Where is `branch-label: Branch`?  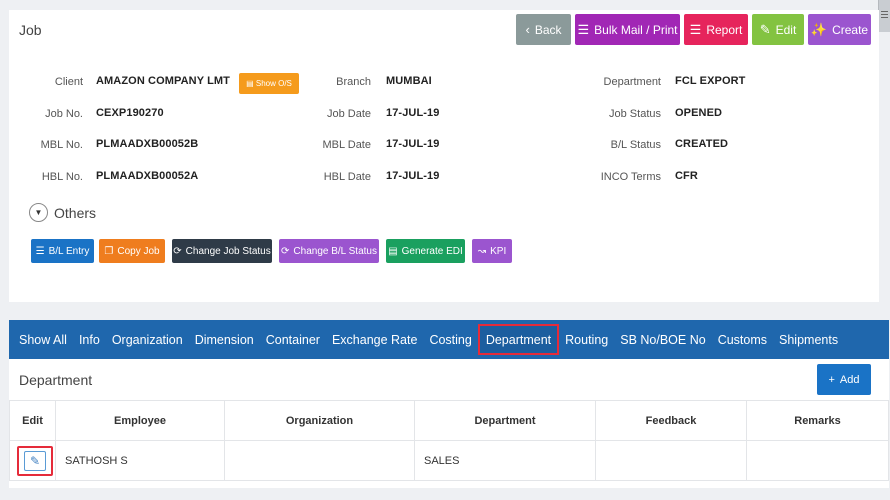
branch-label: Branch is located at coordinates (353, 82).